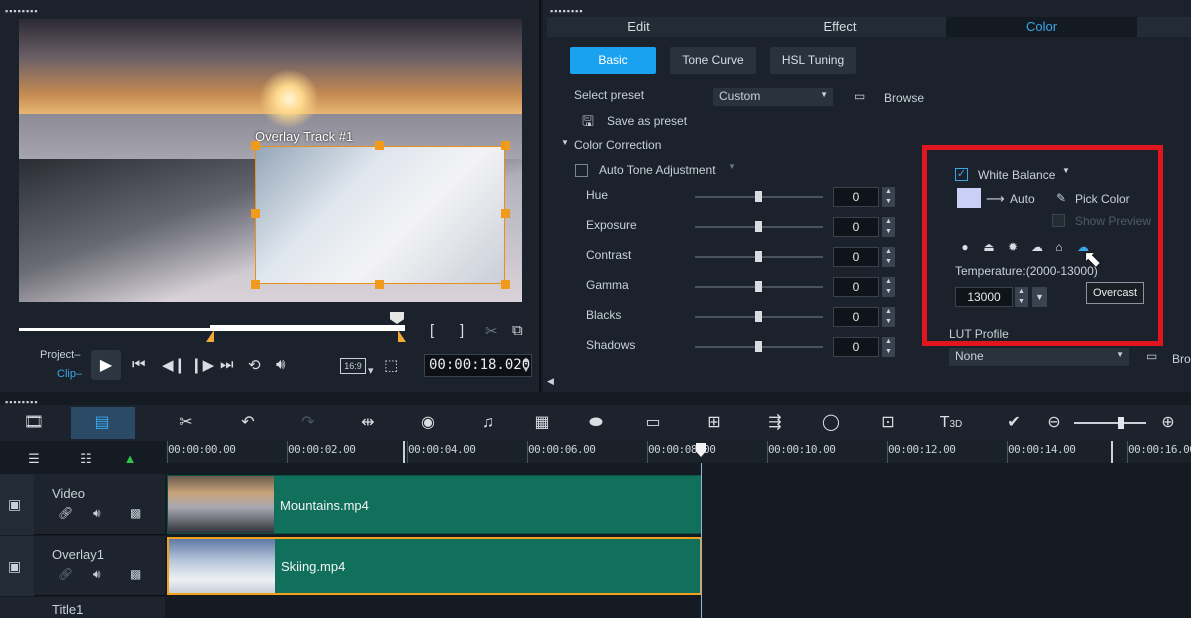  What do you see at coordinates (713, 60) in the screenshot?
I see `tab-tone-curve: Tone Curve` at bounding box center [713, 60].